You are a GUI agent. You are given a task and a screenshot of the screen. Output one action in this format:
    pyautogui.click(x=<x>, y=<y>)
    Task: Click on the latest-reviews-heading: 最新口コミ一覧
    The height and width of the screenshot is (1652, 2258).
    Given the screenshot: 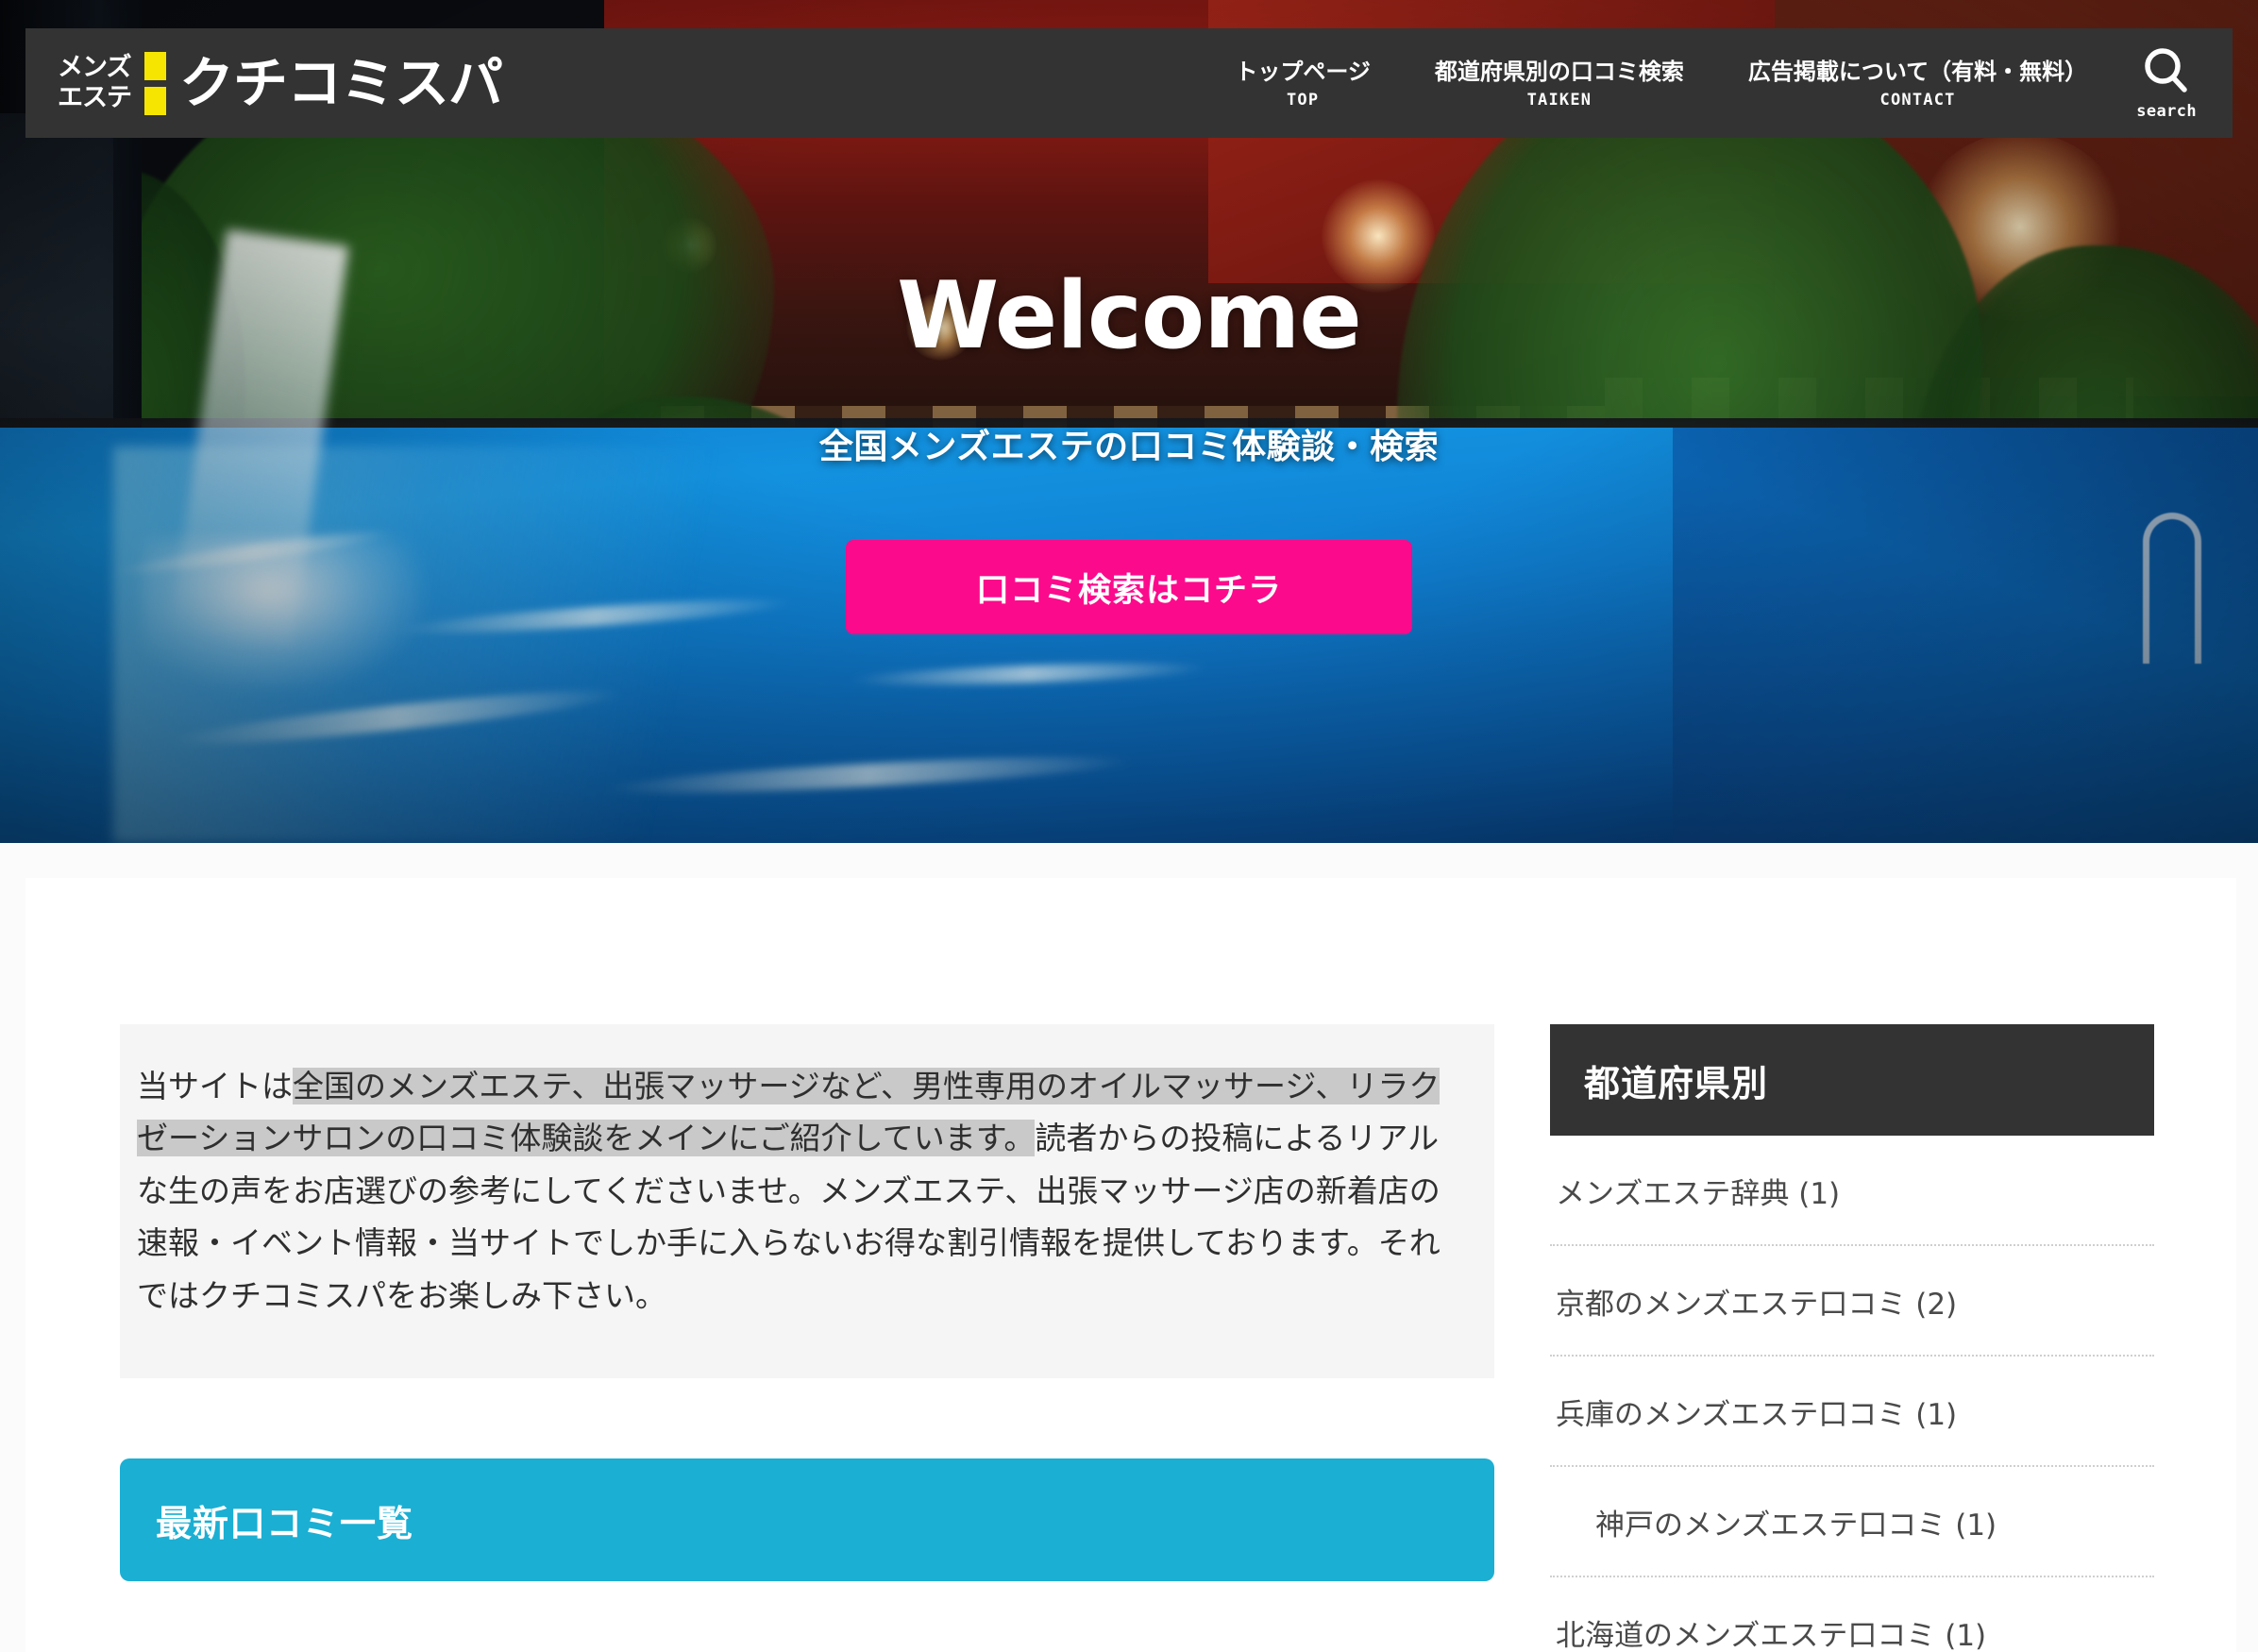 What is the action you would take?
    pyautogui.click(x=807, y=1520)
    